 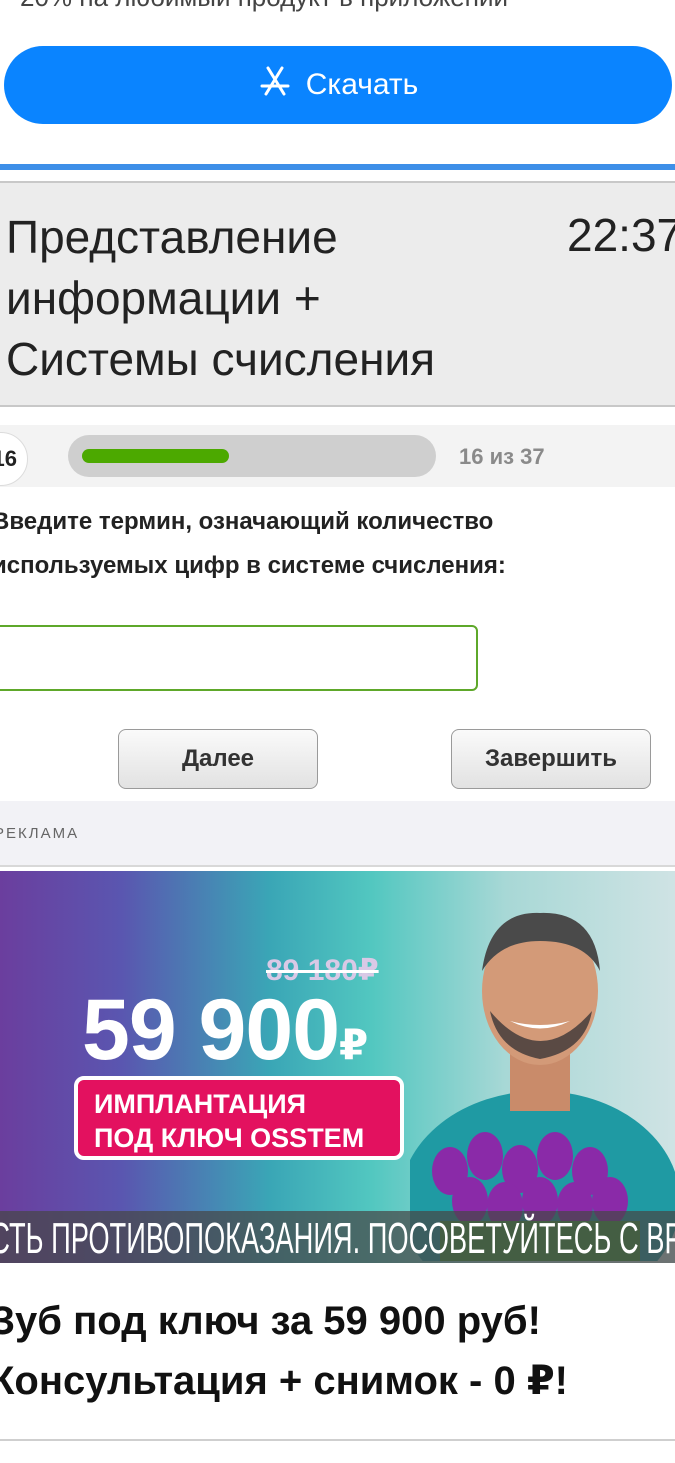 What do you see at coordinates (229, 1138) in the screenshot?
I see `badge-line: ПОД КЛЮЧ OSSTEM` at bounding box center [229, 1138].